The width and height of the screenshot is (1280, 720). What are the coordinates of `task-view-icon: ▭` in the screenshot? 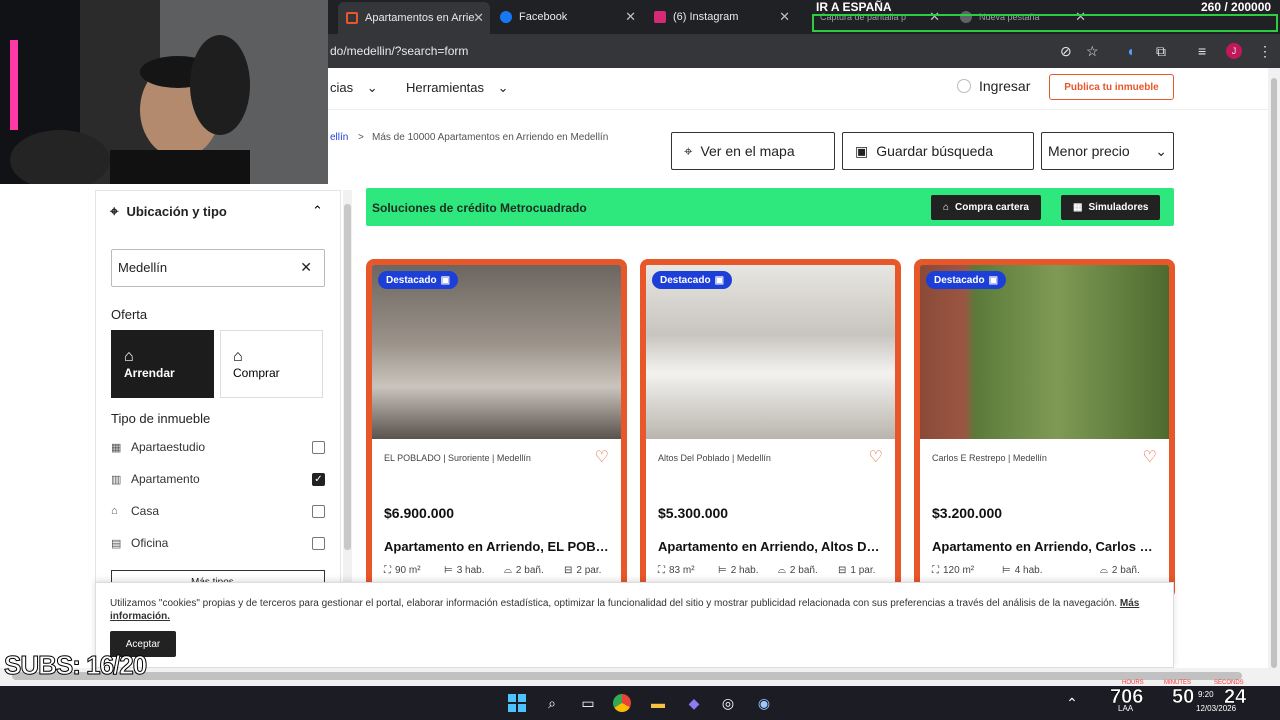 It's located at (588, 703).